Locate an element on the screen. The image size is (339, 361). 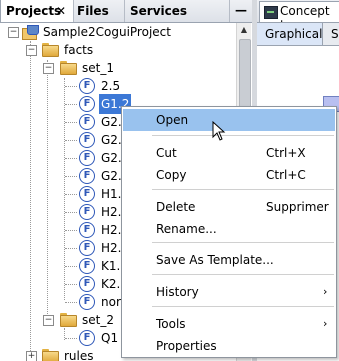
menu-item-properties: Properties is located at coordinates (229, 346).